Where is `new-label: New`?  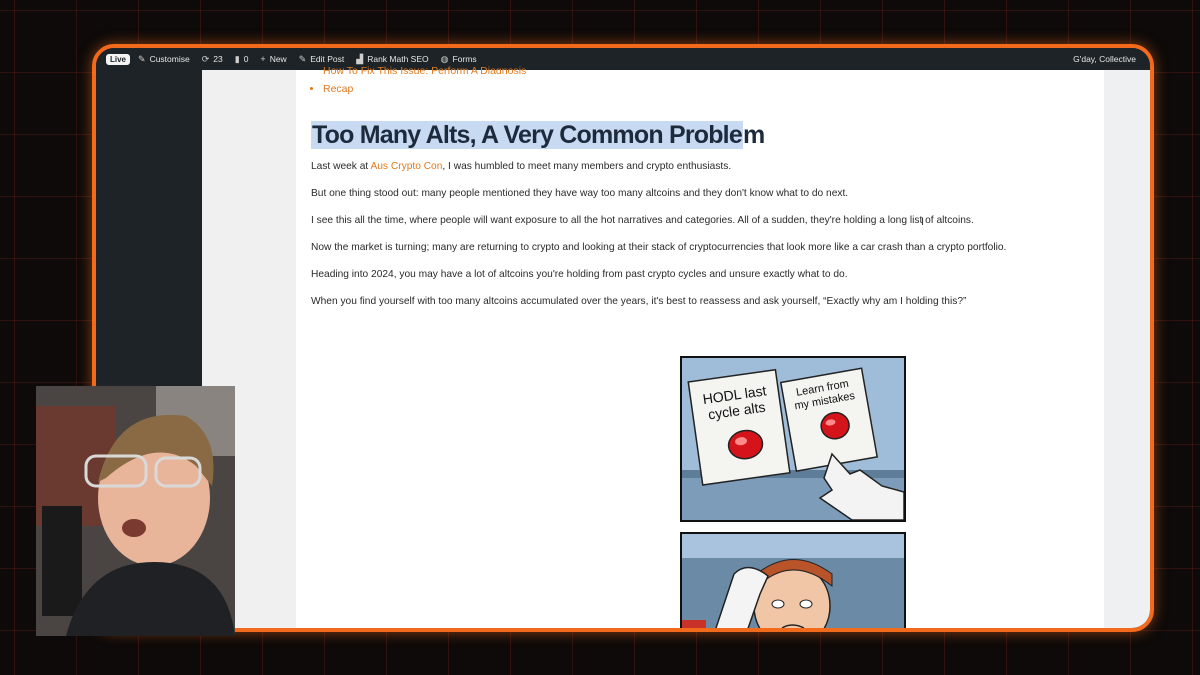
new-label: New is located at coordinates (278, 59).